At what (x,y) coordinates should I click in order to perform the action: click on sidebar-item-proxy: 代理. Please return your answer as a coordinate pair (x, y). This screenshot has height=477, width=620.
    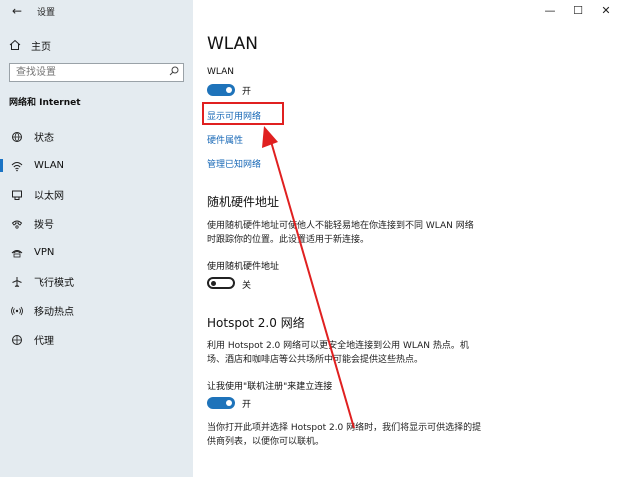
    Looking at the image, I should click on (96, 339).